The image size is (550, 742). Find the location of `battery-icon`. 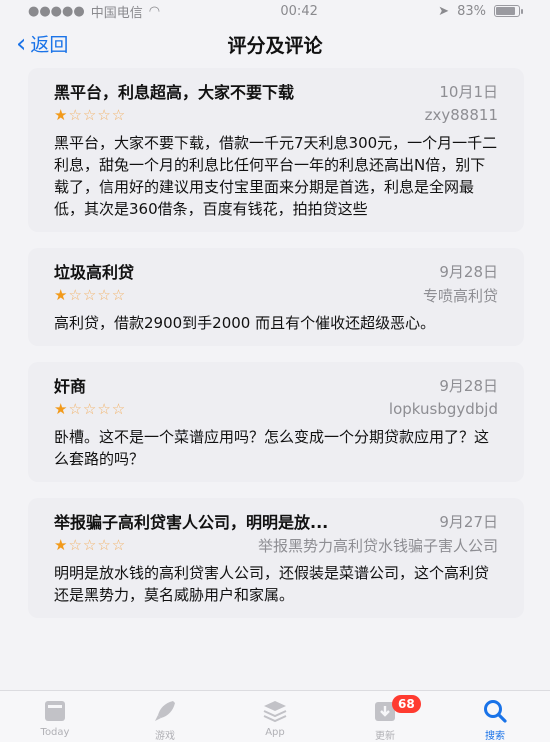

battery-icon is located at coordinates (508, 11).